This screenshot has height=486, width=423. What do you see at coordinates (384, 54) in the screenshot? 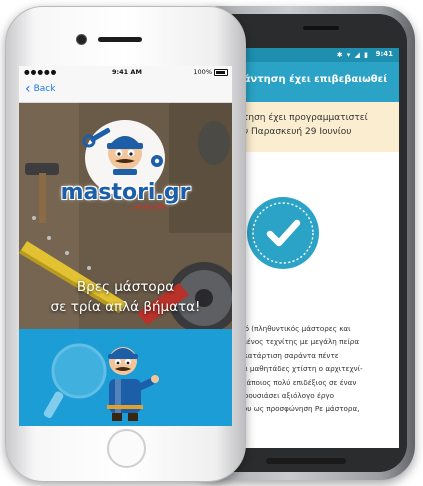
I see `android-status-time: 9:41` at bounding box center [384, 54].